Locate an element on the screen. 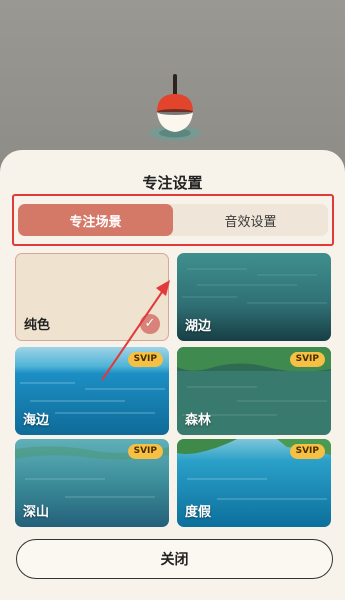  tab-bar: 专注场景 音效设置 is located at coordinates (173, 220).